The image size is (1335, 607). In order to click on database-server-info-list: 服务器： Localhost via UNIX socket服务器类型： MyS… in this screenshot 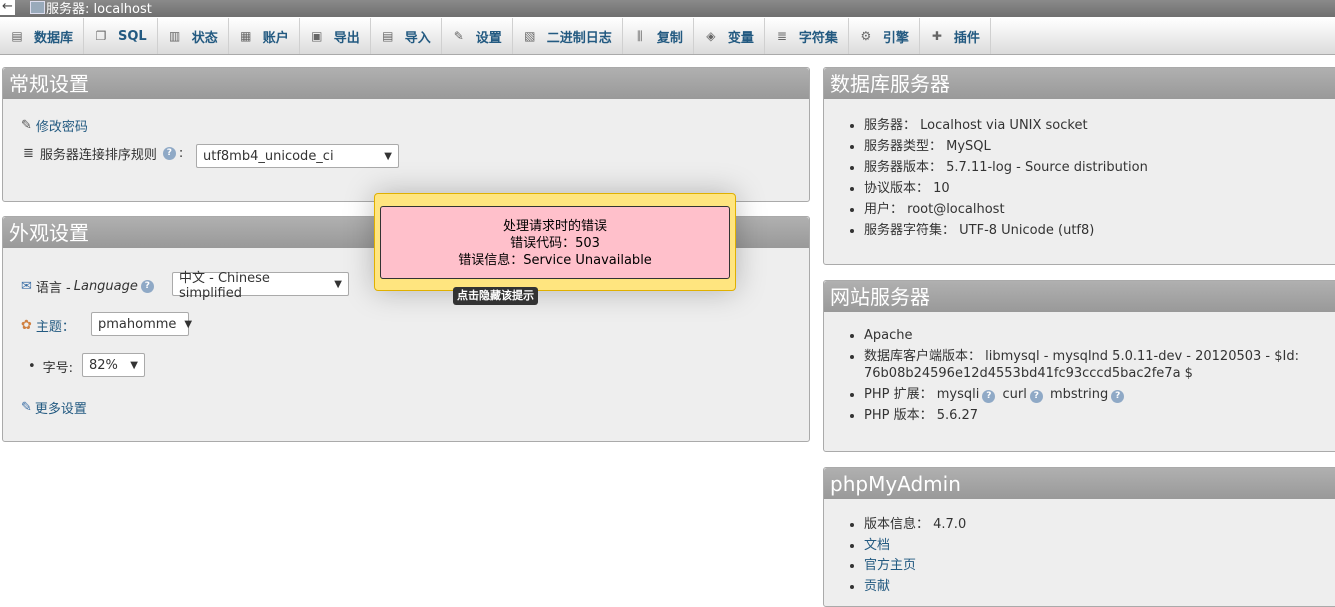, I will do `click(1079, 178)`.